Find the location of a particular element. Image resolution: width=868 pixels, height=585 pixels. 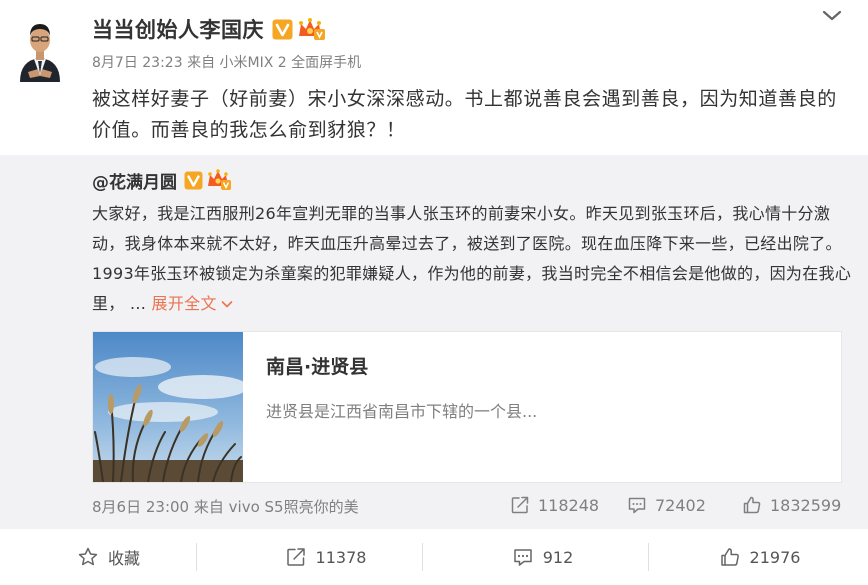

author-avatar is located at coordinates (40, 48).